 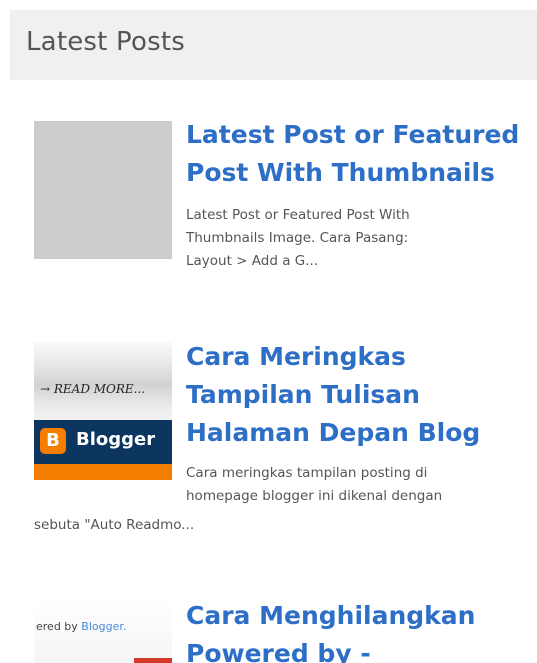 What do you see at coordinates (333, 432) in the screenshot?
I see `post-title-line: Halaman Depan Blog` at bounding box center [333, 432].